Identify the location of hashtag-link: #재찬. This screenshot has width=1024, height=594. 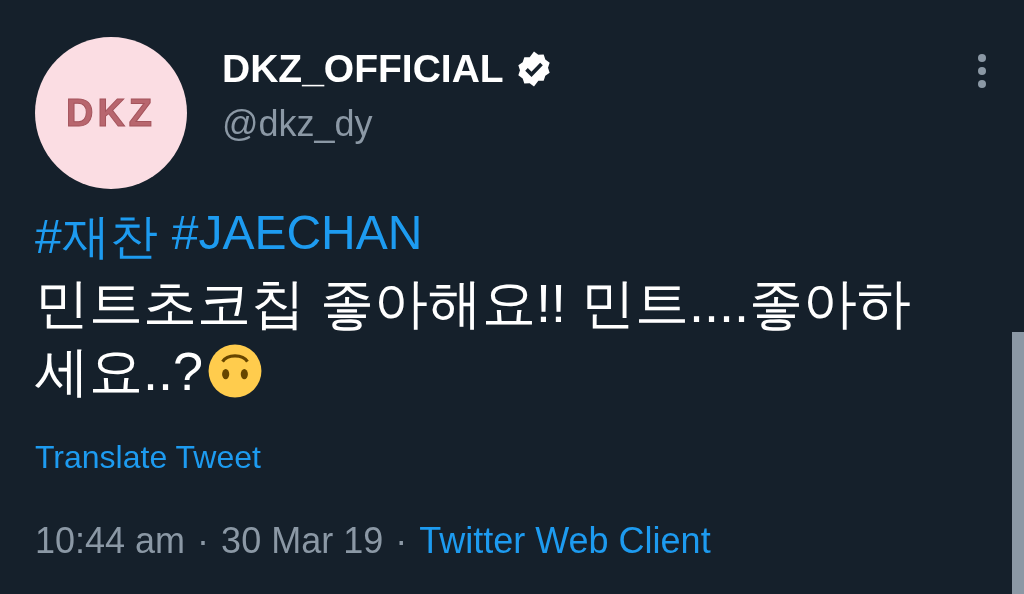
(96, 237).